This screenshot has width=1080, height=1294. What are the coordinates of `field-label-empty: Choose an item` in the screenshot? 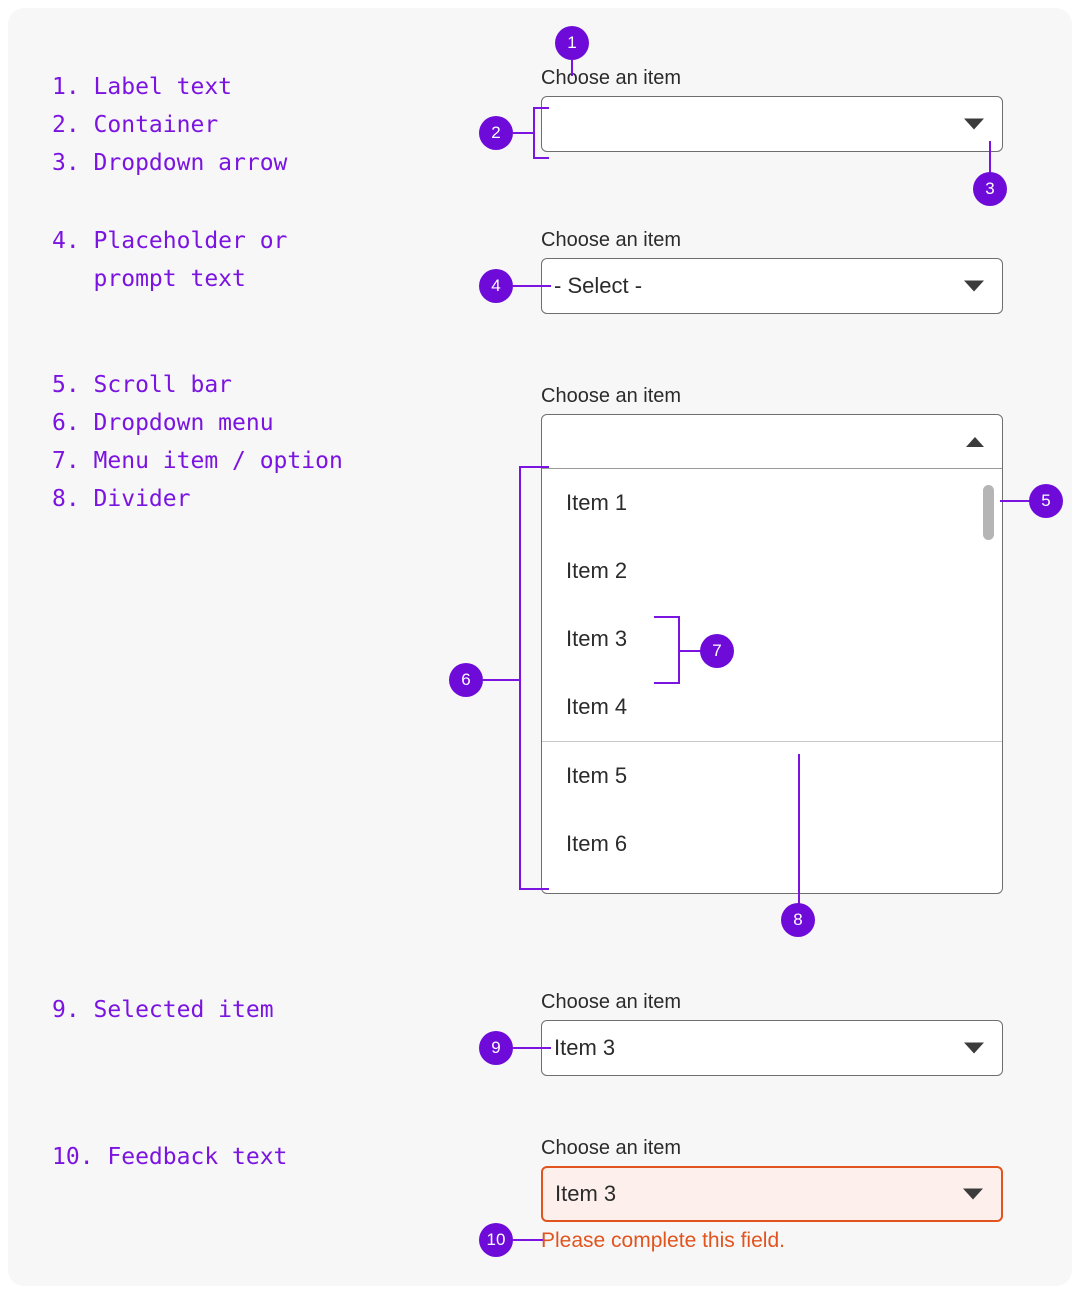 It's located at (611, 78).